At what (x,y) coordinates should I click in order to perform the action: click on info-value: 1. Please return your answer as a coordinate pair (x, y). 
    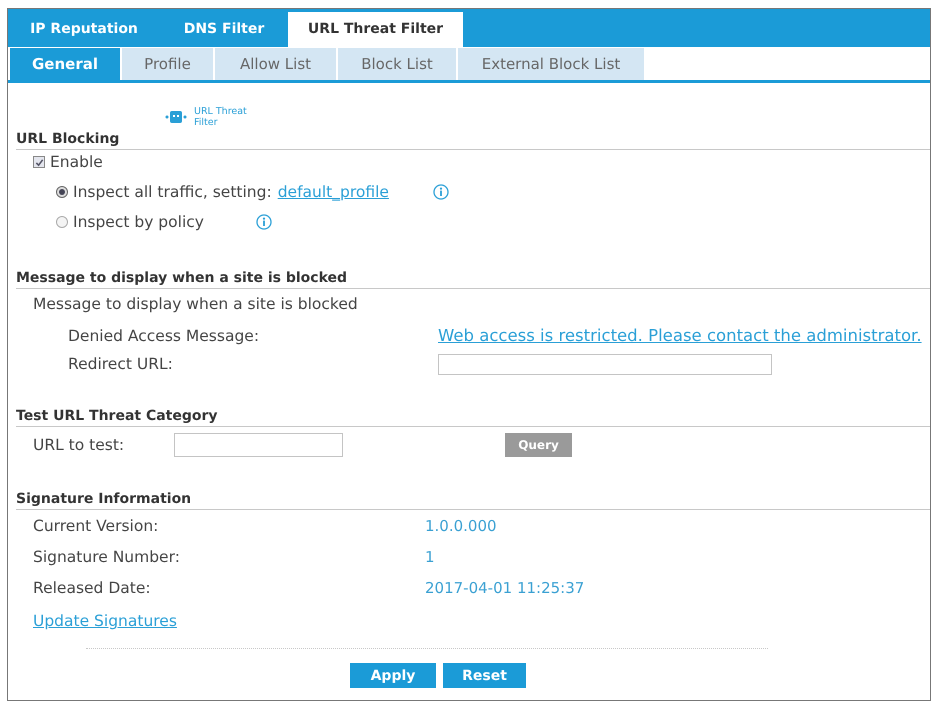
    Looking at the image, I should click on (430, 557).